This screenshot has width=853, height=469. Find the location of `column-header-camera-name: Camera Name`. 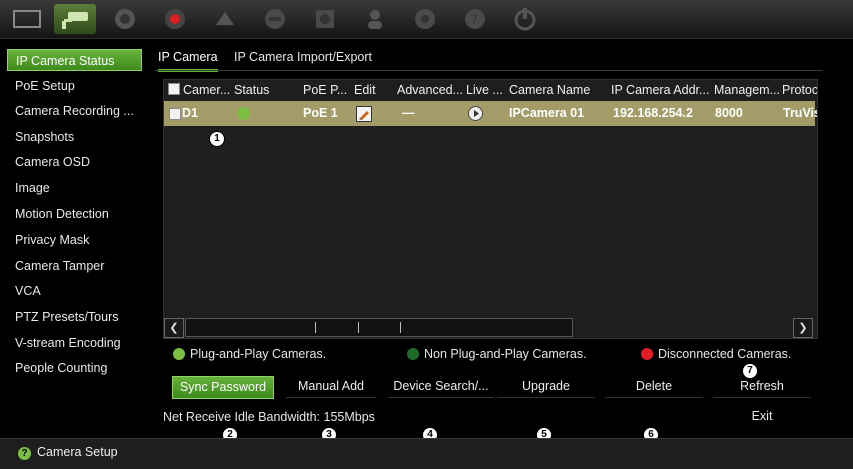

column-header-camera-name: Camera Name is located at coordinates (559, 90).